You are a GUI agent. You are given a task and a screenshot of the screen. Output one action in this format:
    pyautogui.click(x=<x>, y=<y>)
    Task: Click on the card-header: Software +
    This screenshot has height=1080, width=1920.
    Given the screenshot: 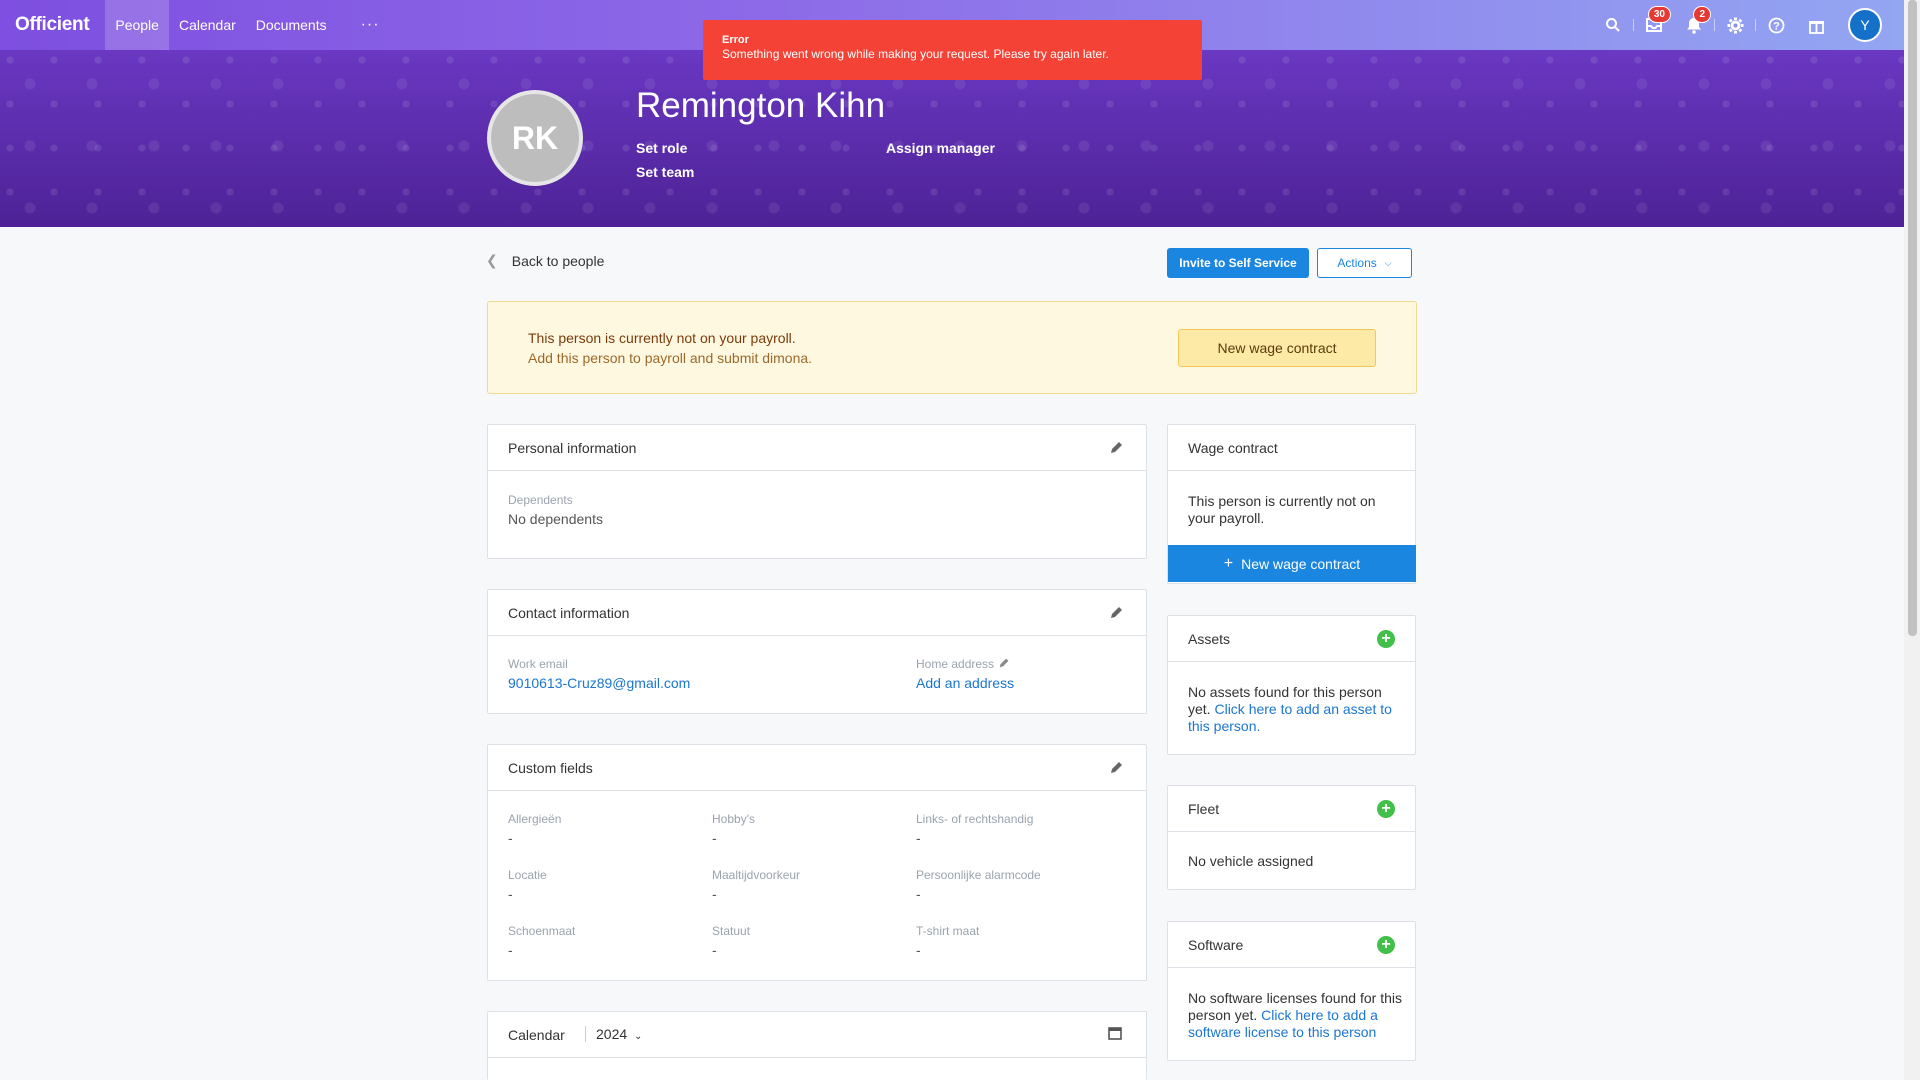 What is the action you would take?
    pyautogui.click(x=1291, y=945)
    